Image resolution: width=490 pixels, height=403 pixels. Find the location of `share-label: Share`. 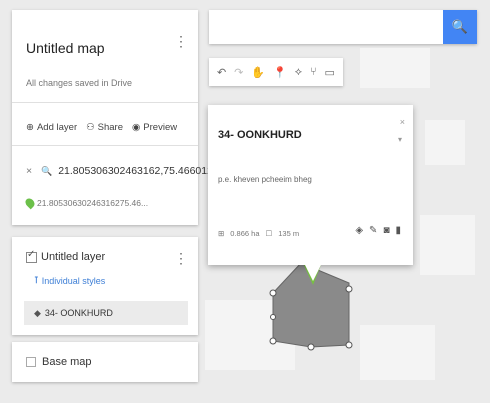

share-label: Share is located at coordinates (110, 127).